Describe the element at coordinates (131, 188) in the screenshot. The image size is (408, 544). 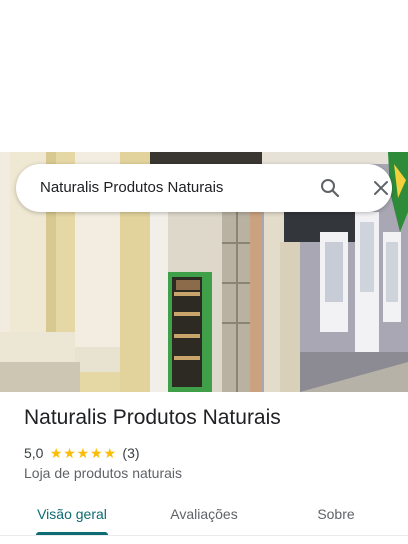
I see `search-input: Naturalis Produtos Naturais` at that location.